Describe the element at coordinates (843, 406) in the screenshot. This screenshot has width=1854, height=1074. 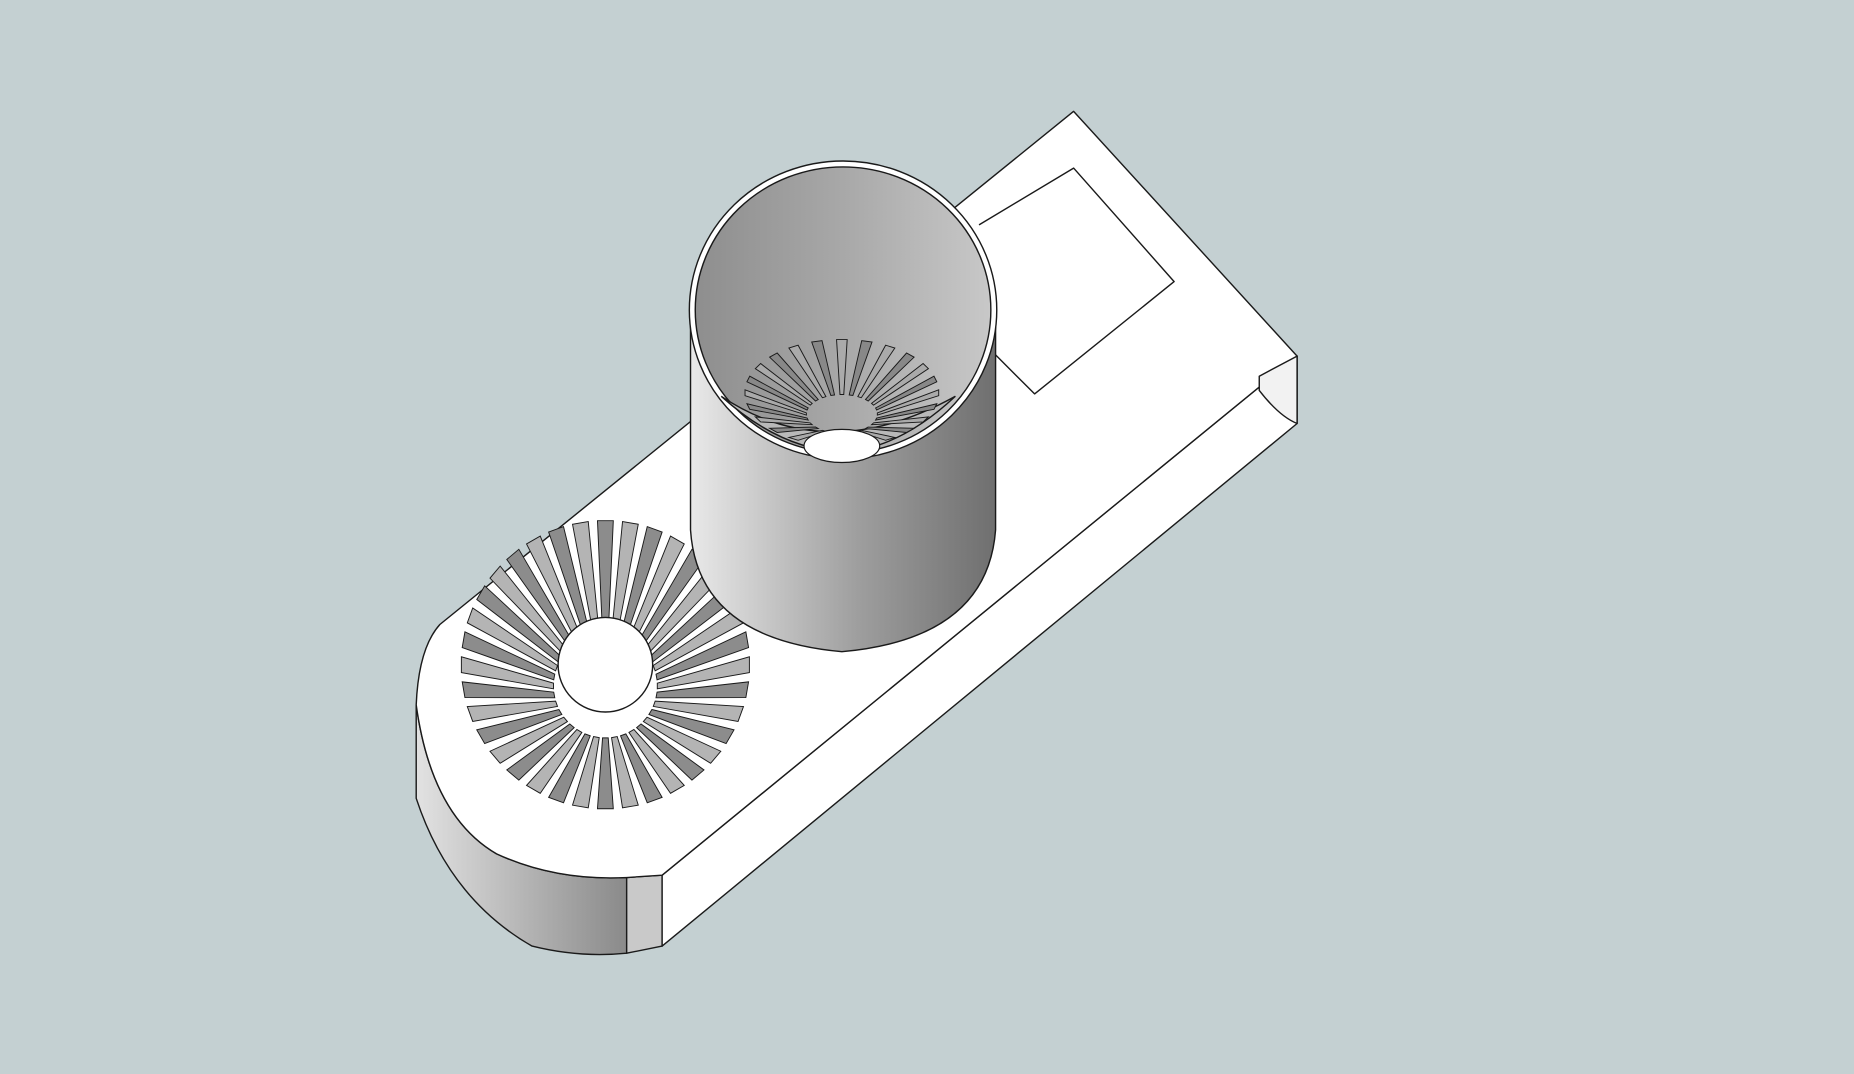
I see `cylinder-housing` at that location.